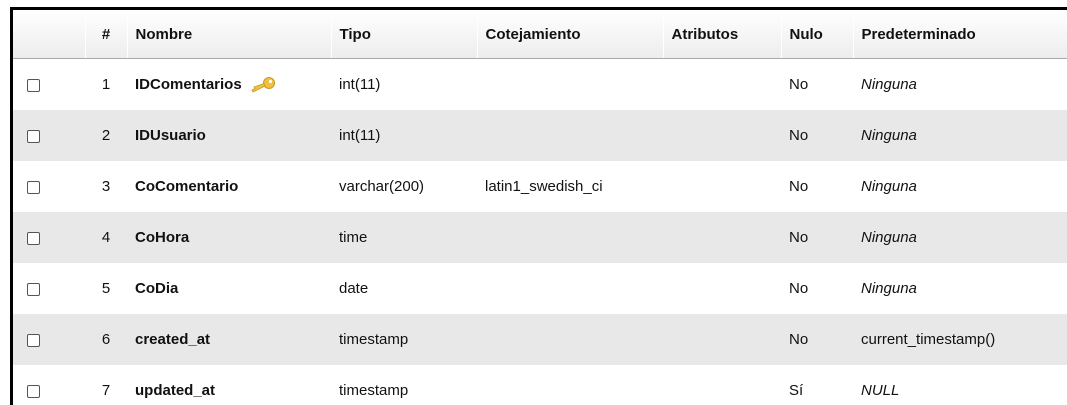 This screenshot has width=1067, height=405. What do you see at coordinates (960, 339) in the screenshot?
I see `row-default: current_timestamp()` at bounding box center [960, 339].